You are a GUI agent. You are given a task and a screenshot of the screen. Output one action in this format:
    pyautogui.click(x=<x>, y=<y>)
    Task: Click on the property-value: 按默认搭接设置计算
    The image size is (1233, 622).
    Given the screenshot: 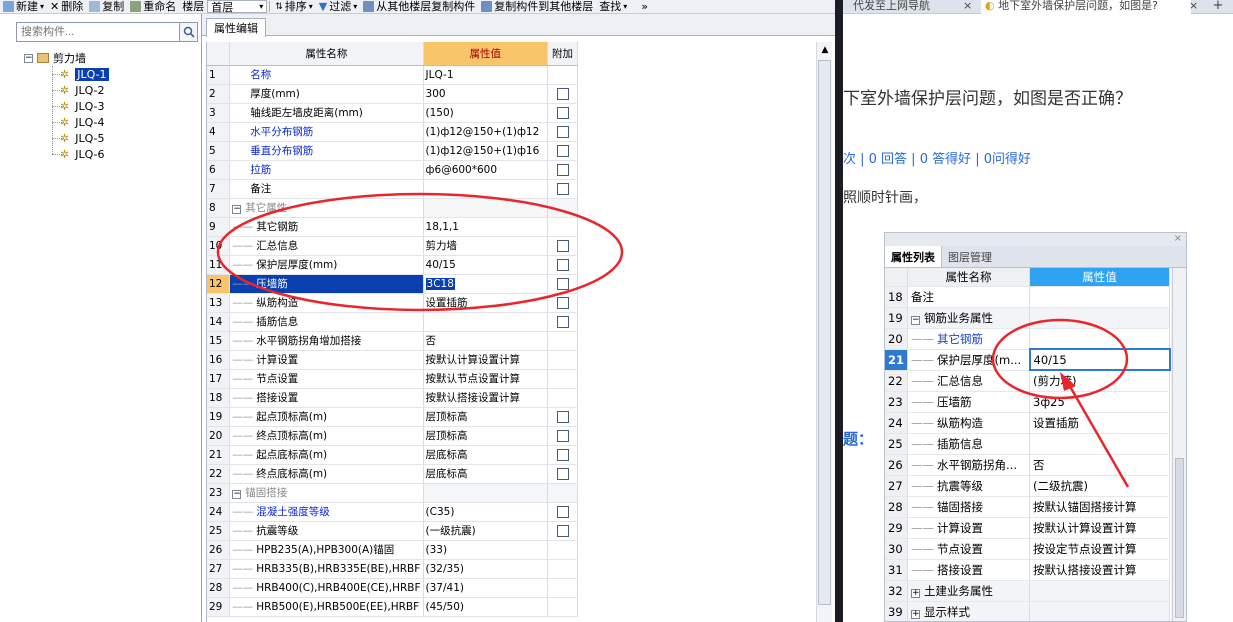 What is the action you would take?
    pyautogui.click(x=486, y=398)
    